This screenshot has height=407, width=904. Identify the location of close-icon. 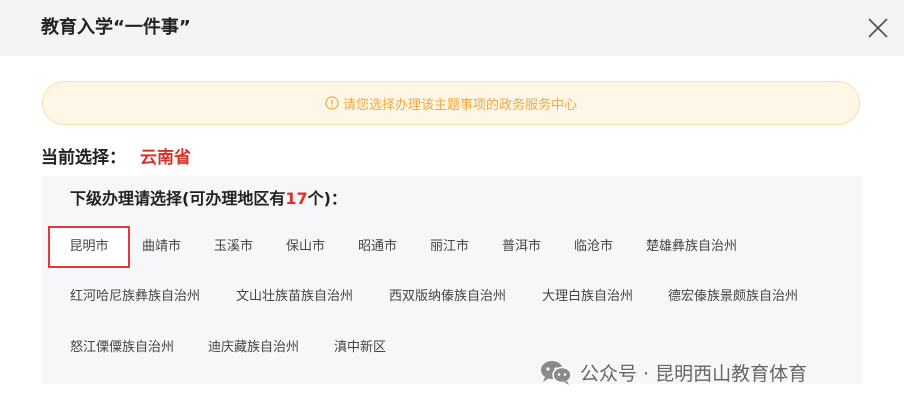
(878, 28).